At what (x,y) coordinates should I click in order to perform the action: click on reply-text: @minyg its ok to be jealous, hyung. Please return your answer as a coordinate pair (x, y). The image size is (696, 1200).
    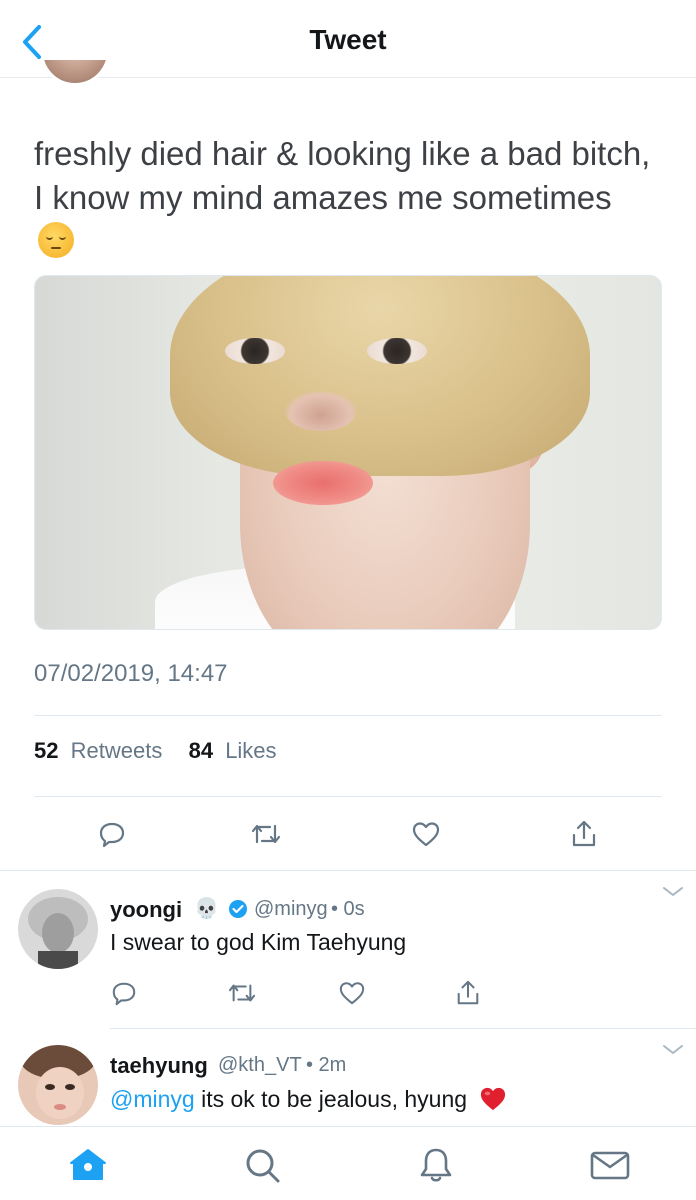
    Looking at the image, I should click on (308, 1099).